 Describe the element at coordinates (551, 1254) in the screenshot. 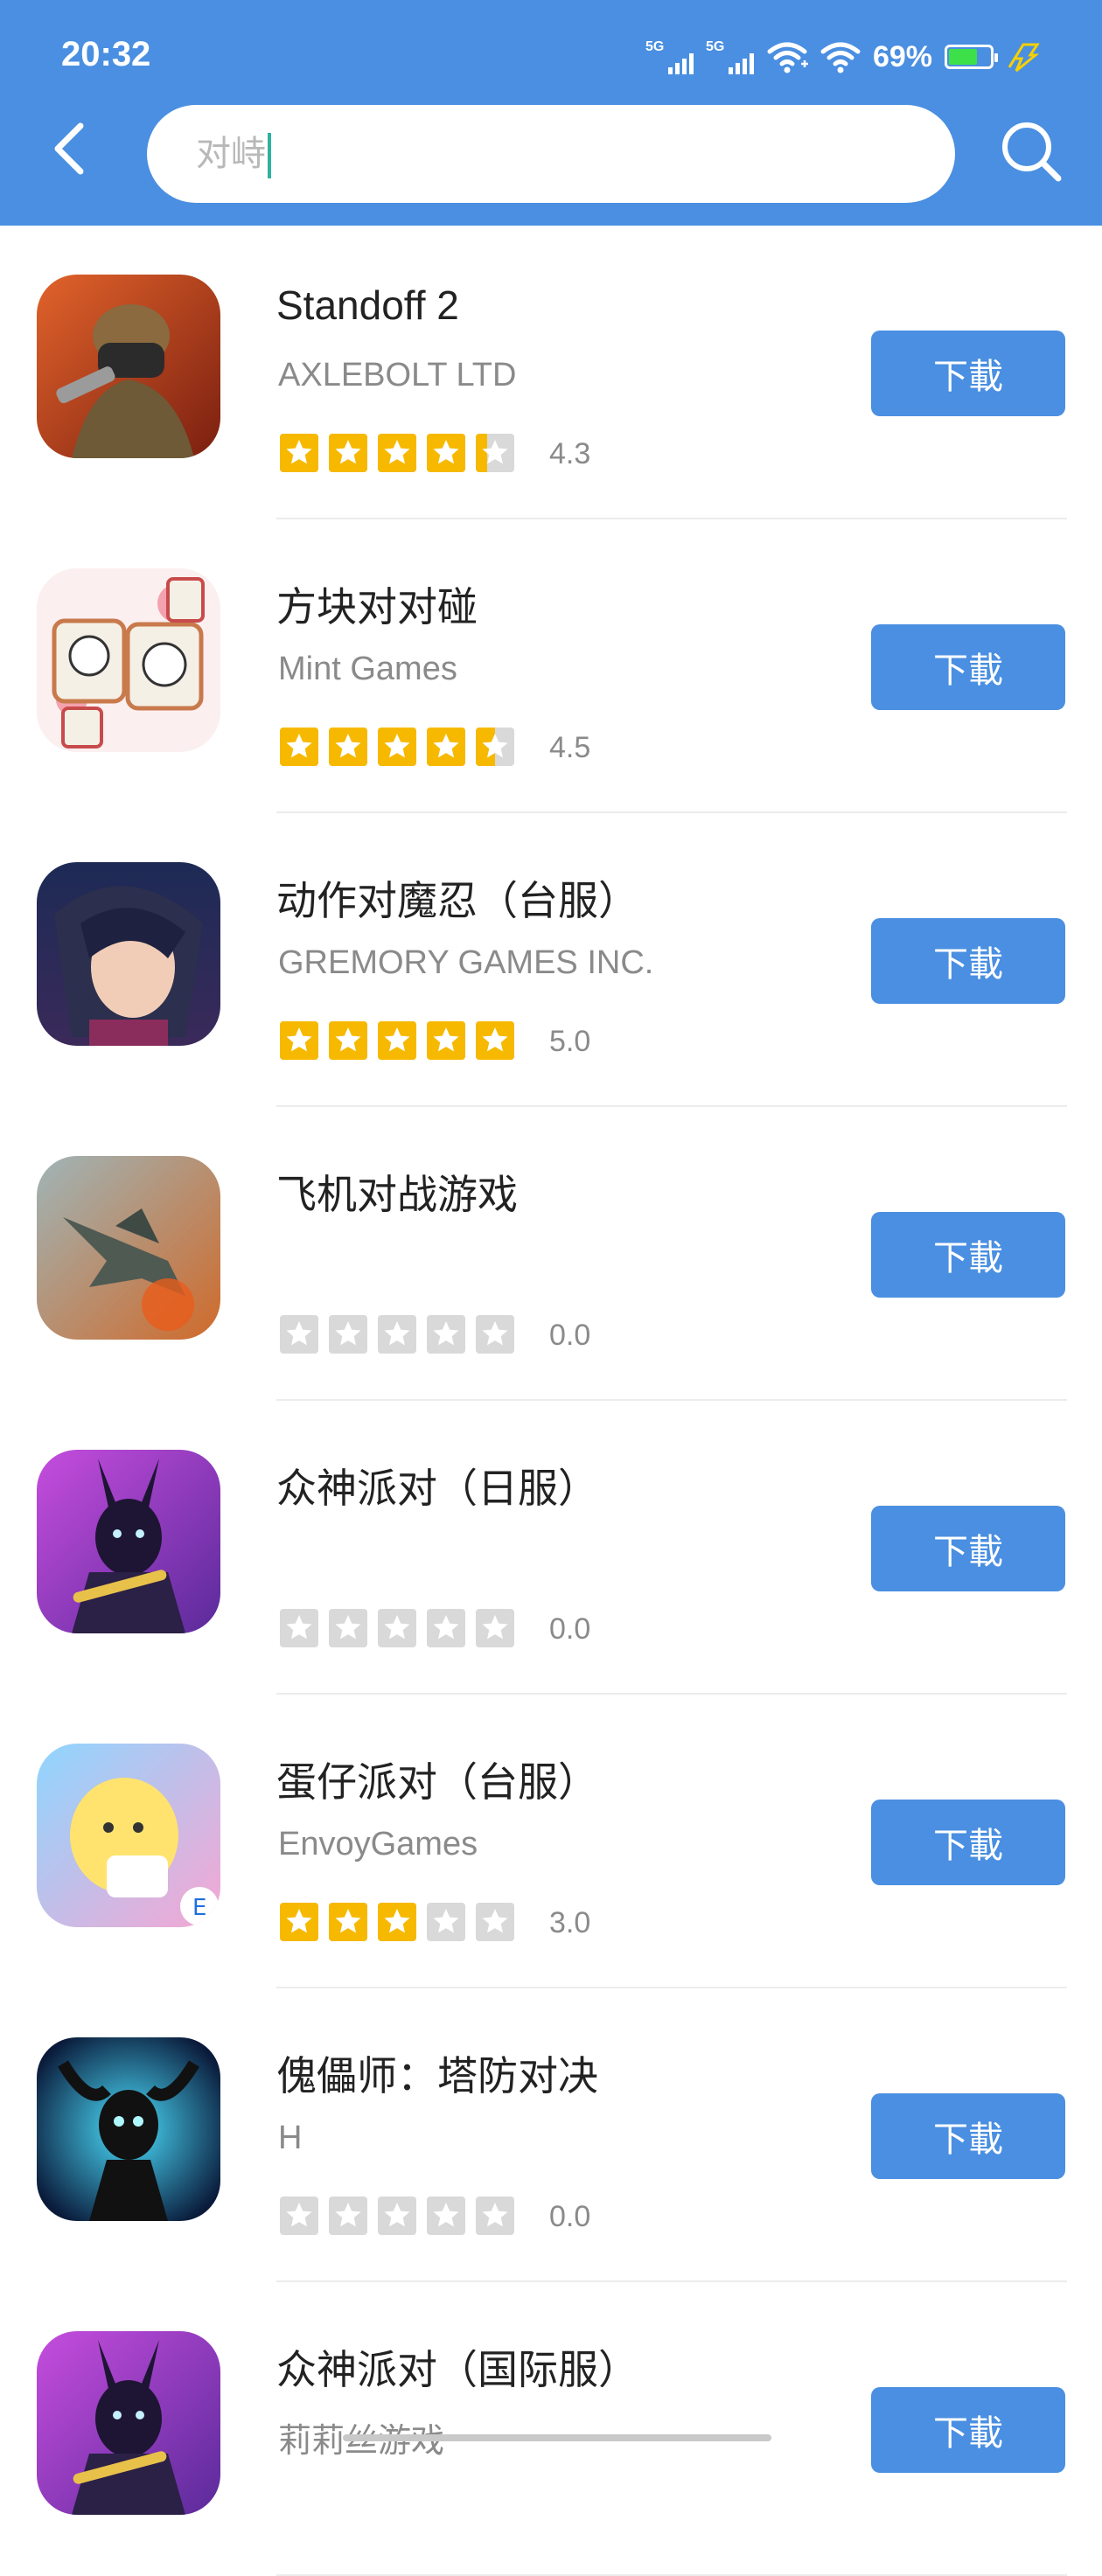

I see `app-list-item: 飞机对战游戏 0.0 下載` at that location.